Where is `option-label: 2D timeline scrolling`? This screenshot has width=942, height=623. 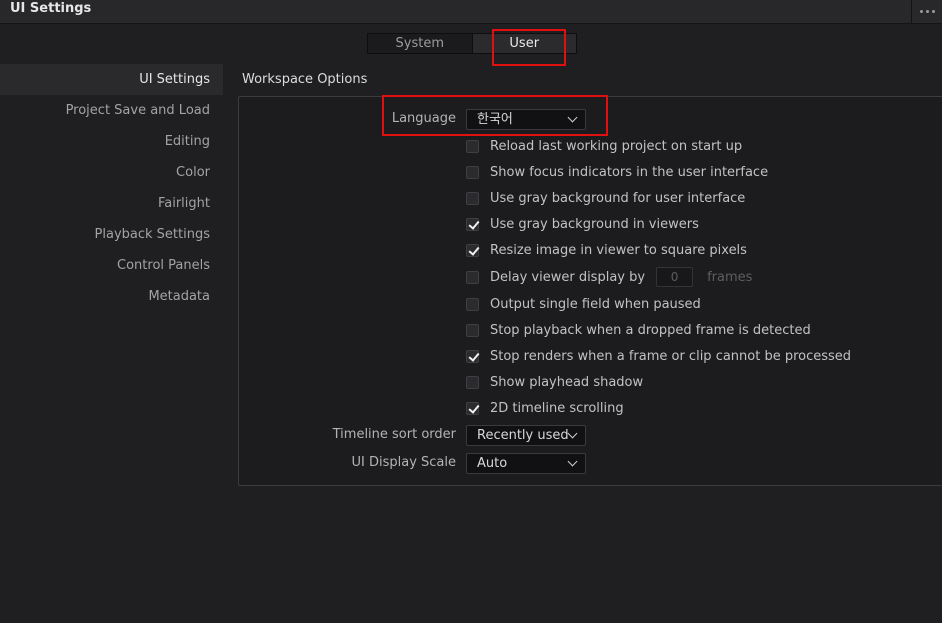
option-label: 2D timeline scrolling is located at coordinates (557, 408).